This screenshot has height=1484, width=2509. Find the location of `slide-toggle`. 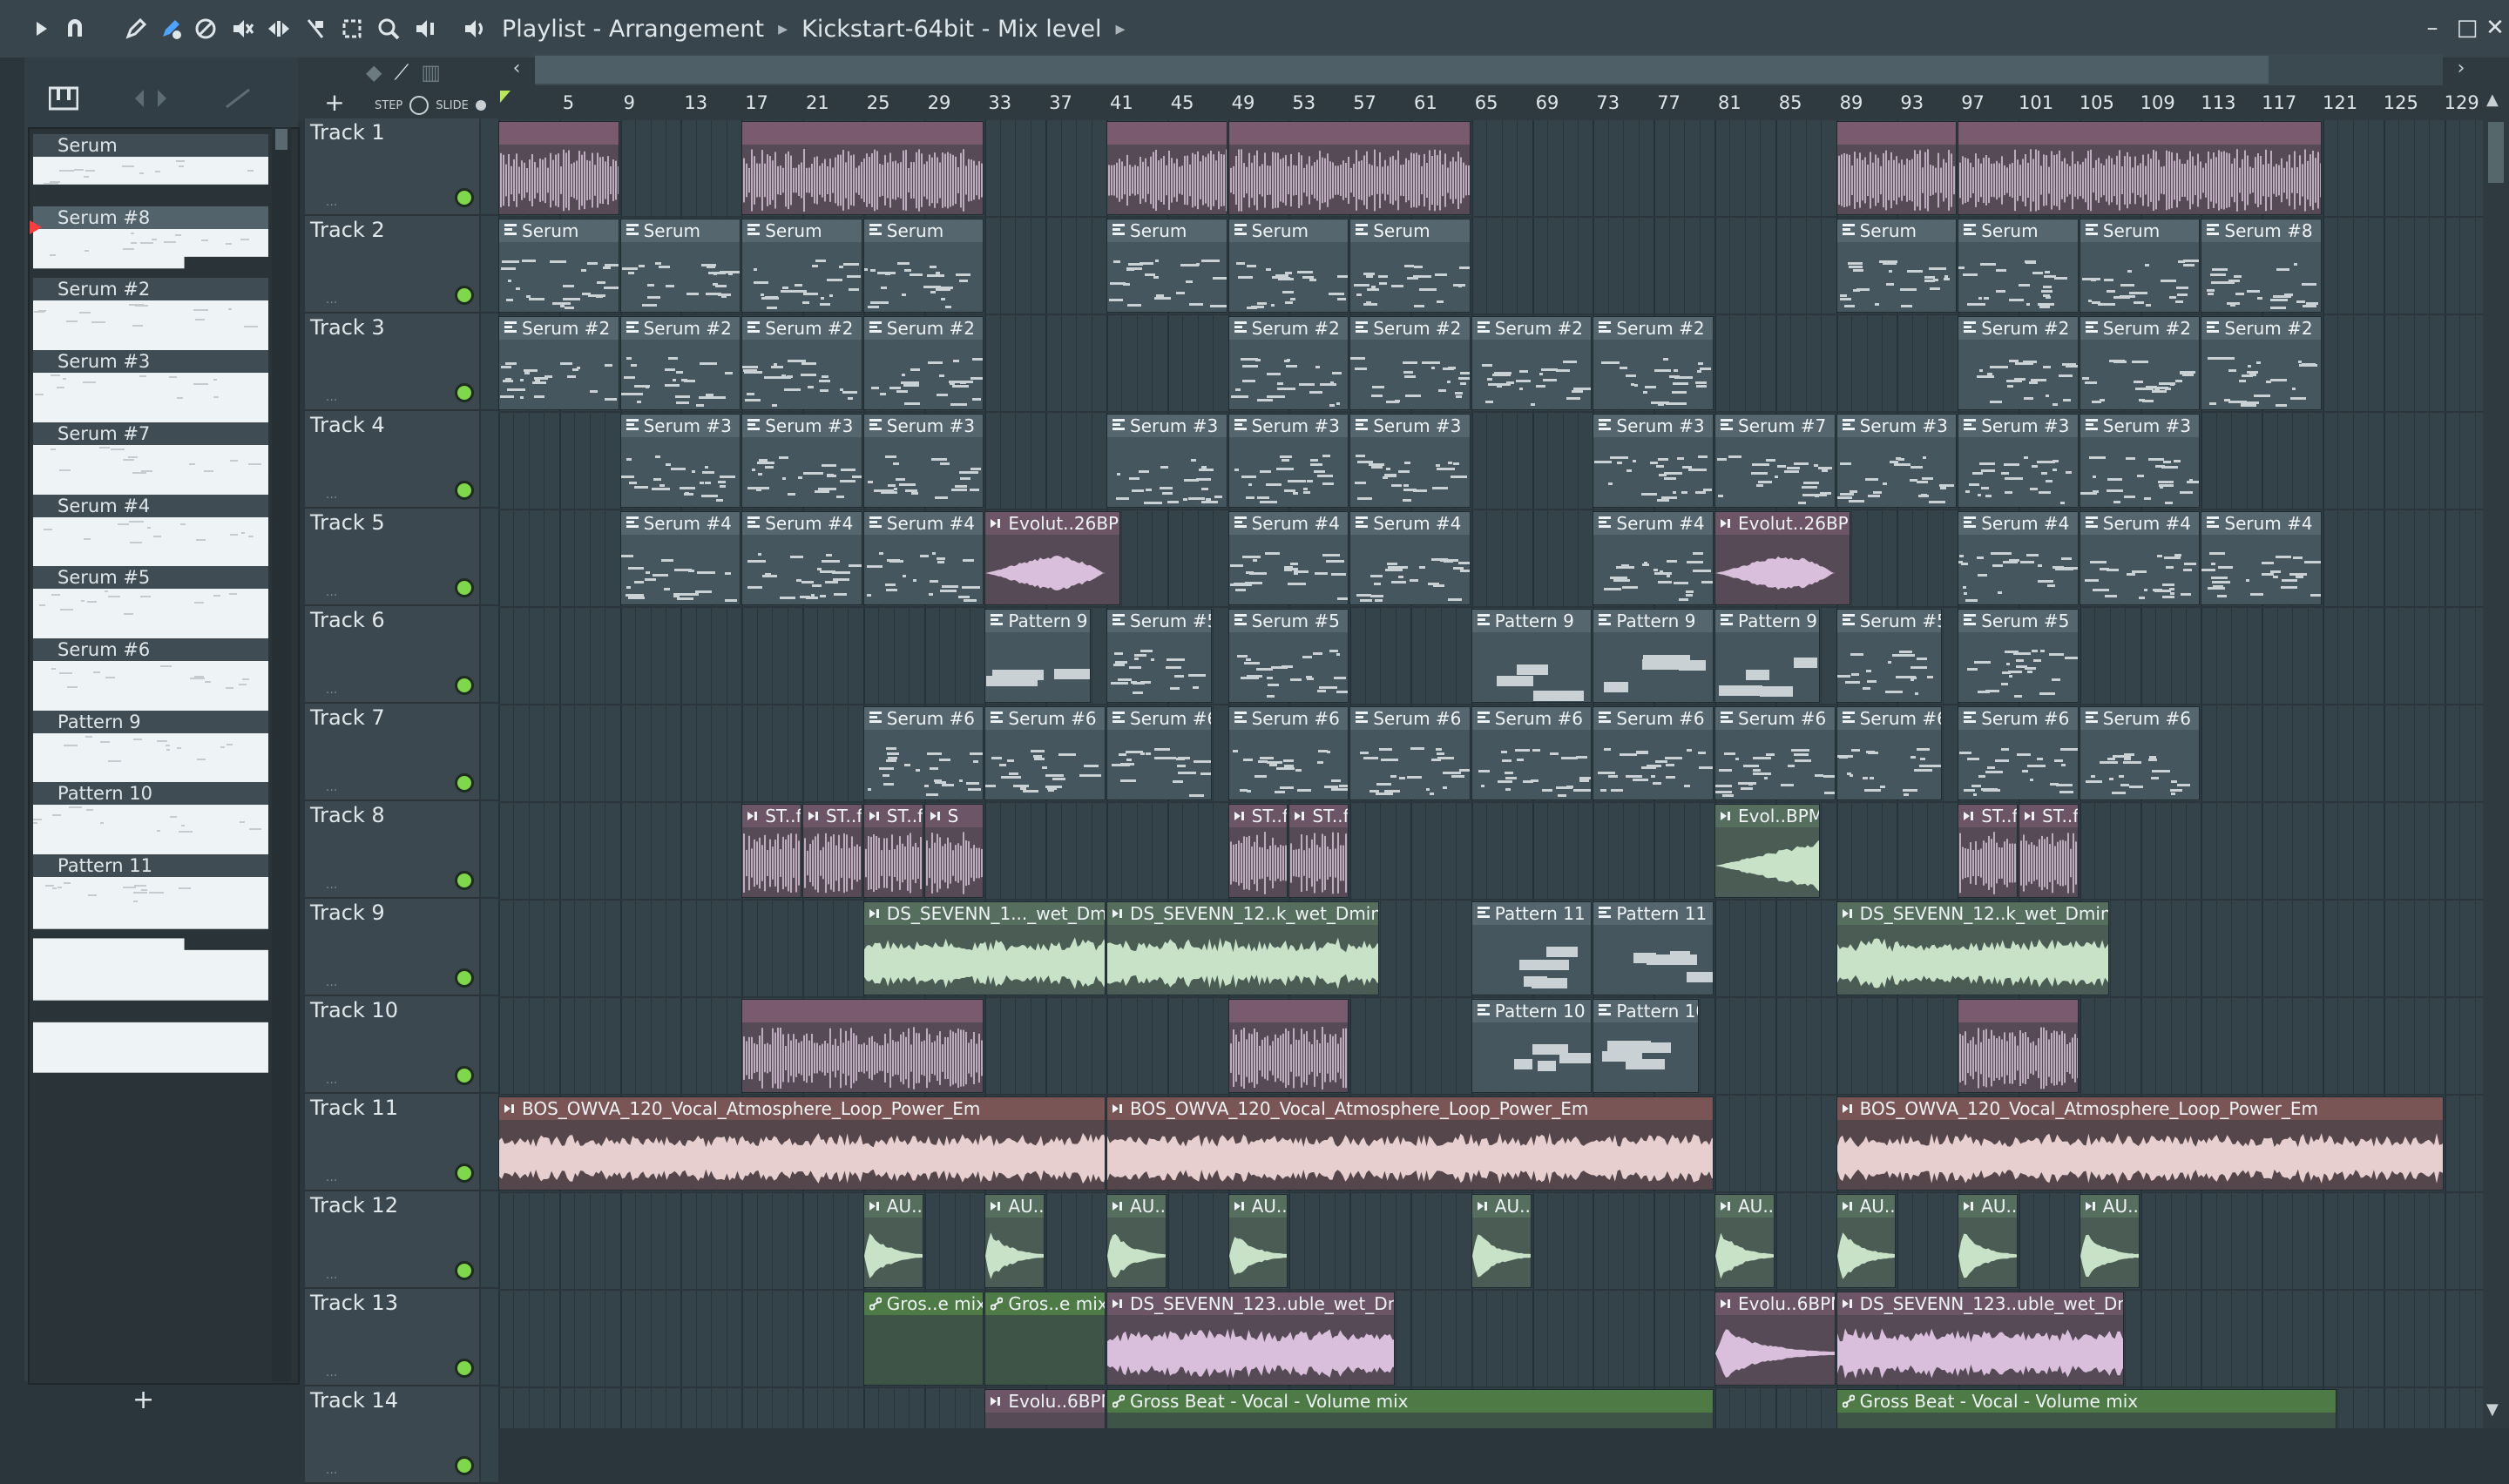

slide-toggle is located at coordinates (480, 105).